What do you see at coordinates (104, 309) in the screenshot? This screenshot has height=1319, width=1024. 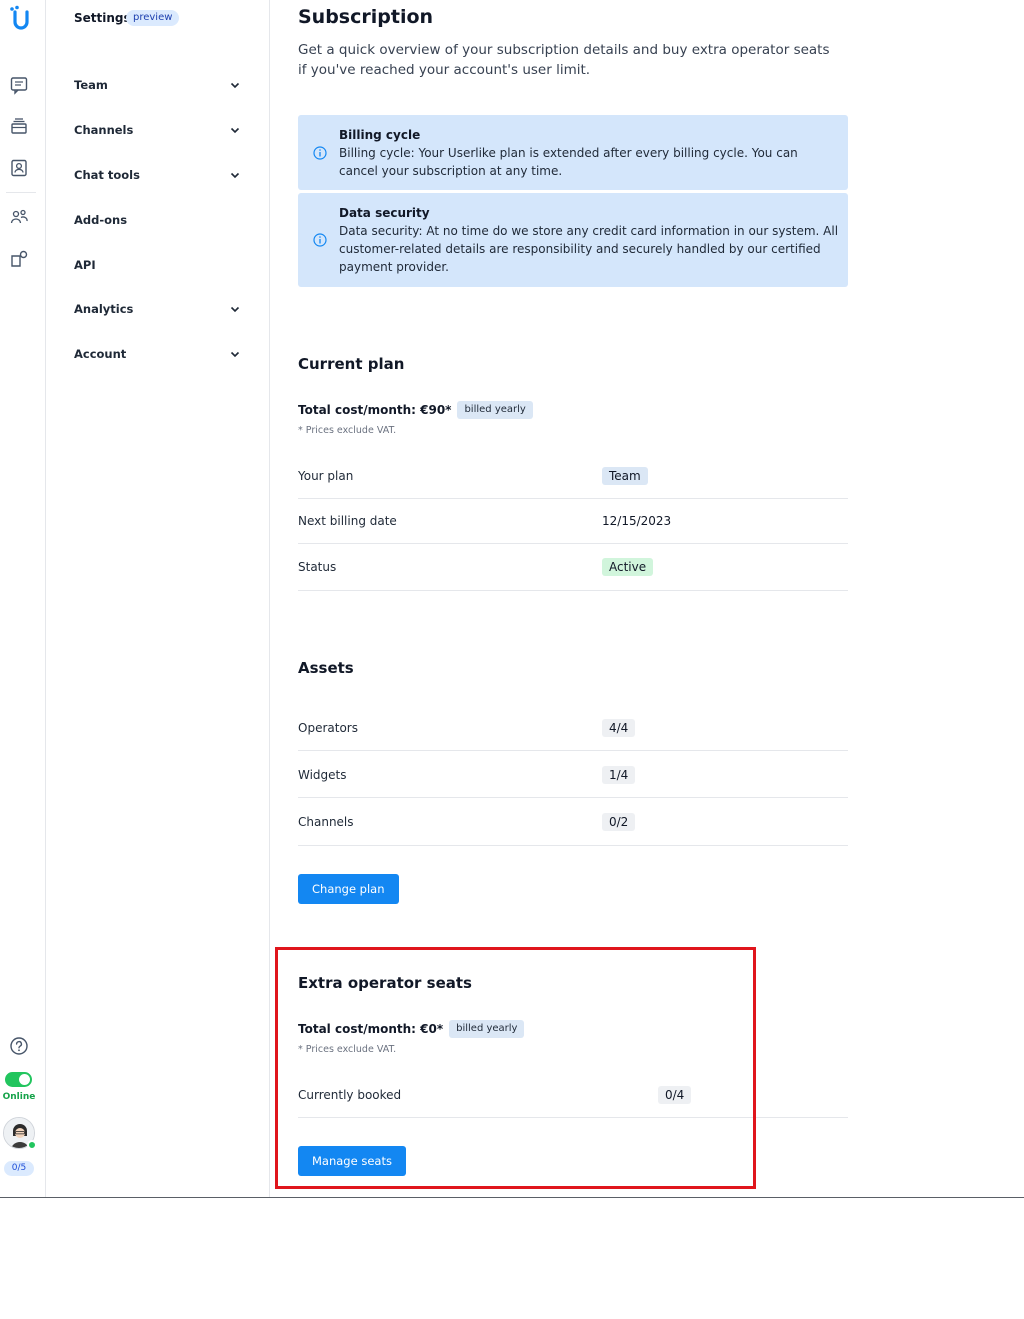 I see `sidebar-item-label: Analytics` at bounding box center [104, 309].